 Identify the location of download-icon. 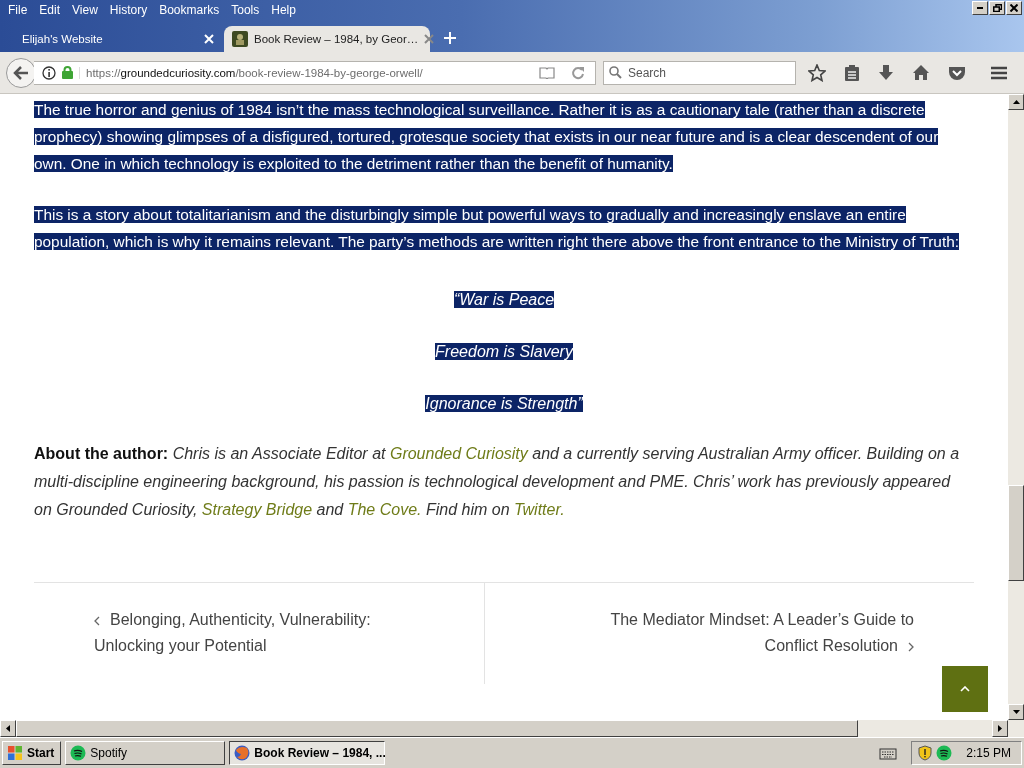
(886, 72).